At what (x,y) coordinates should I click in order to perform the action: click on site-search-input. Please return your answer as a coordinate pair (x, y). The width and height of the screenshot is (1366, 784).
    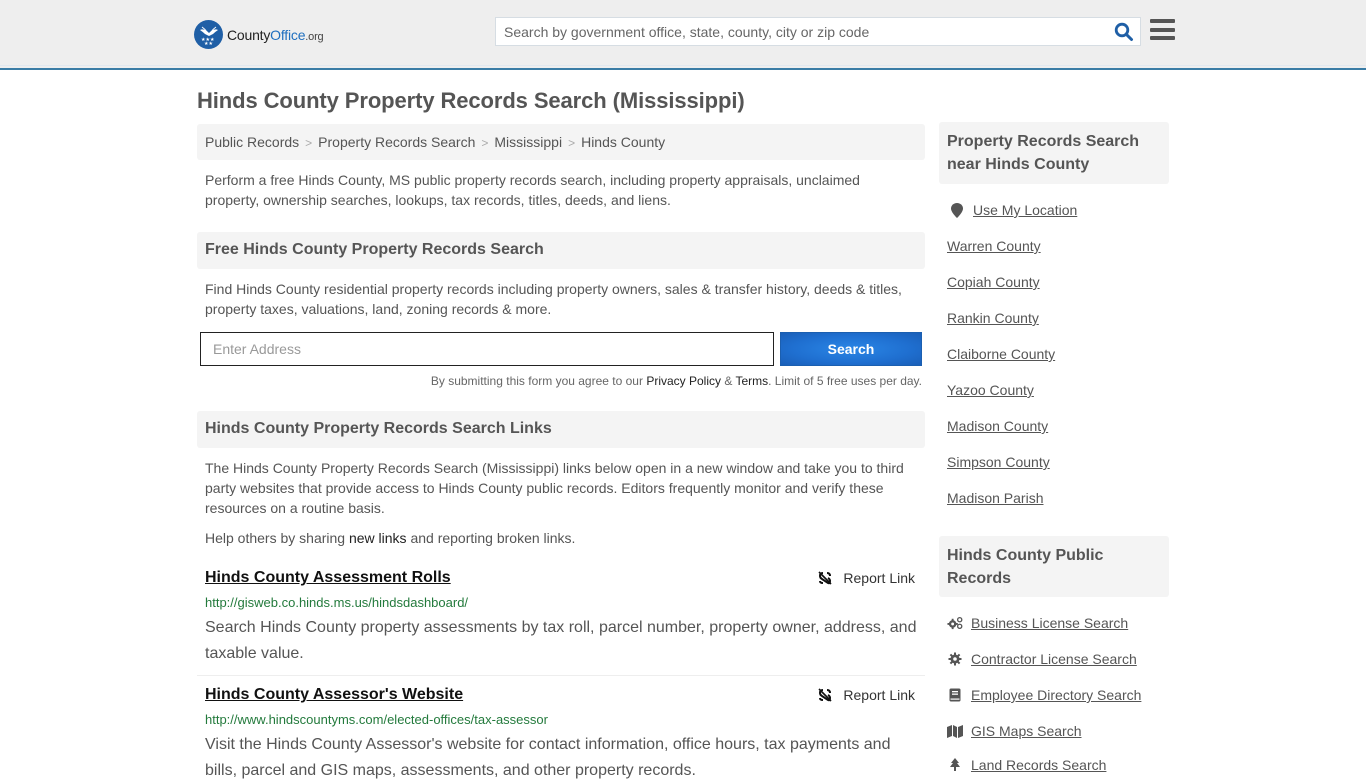
    Looking at the image, I should click on (796, 31).